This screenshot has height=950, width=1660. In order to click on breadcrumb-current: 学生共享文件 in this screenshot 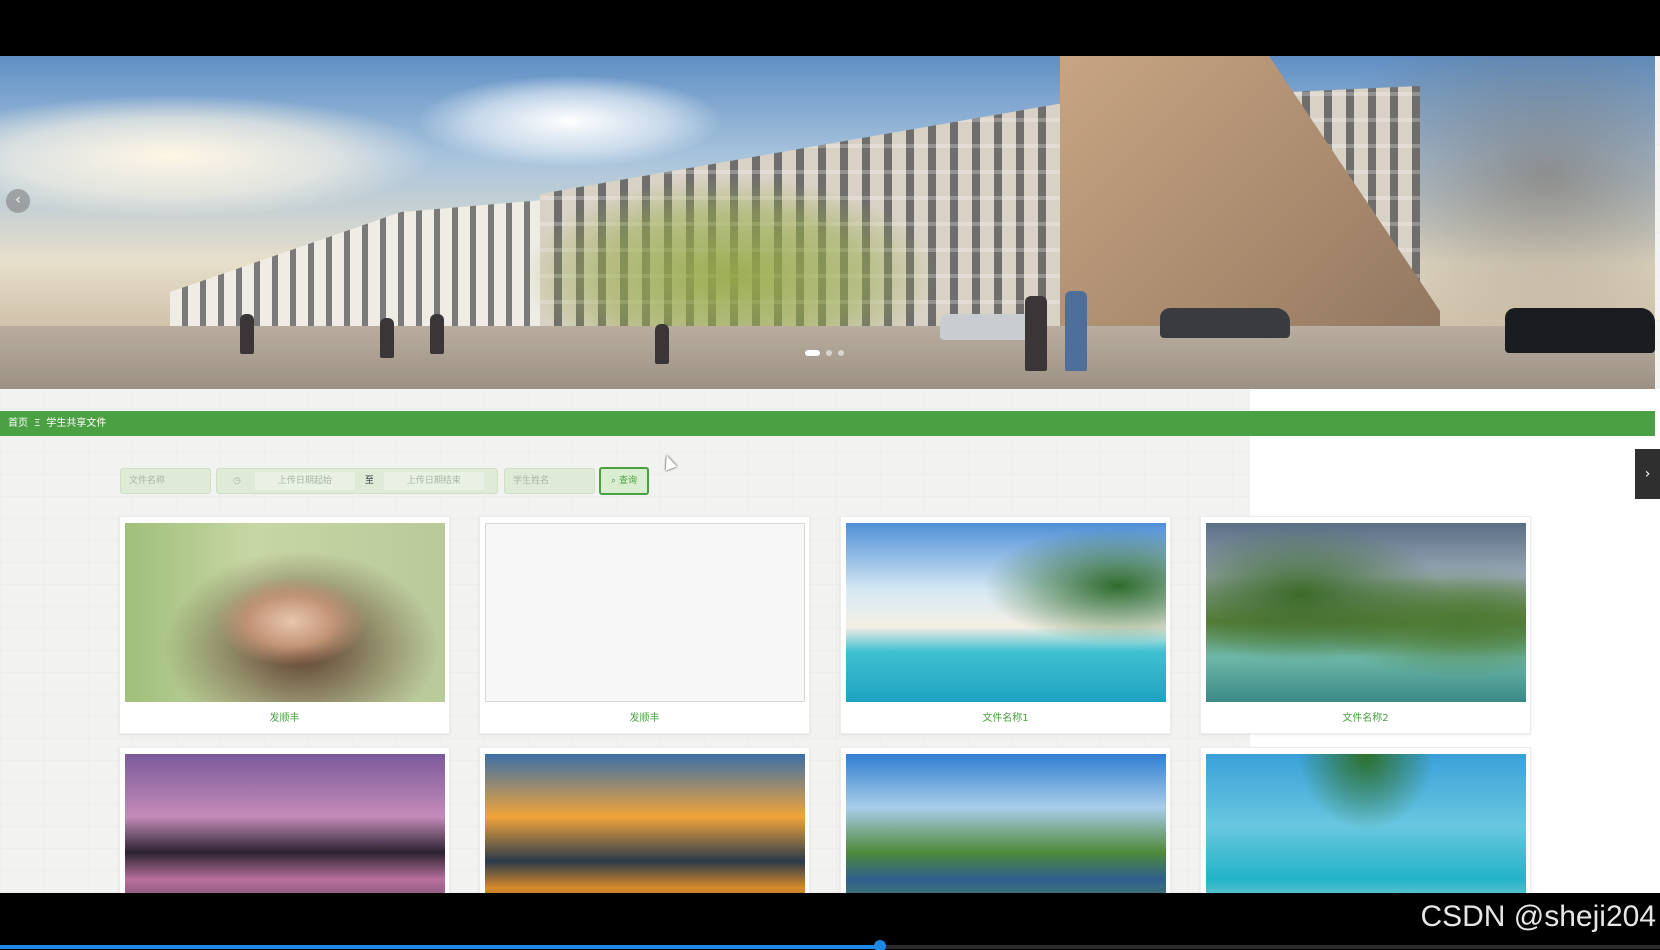, I will do `click(76, 423)`.